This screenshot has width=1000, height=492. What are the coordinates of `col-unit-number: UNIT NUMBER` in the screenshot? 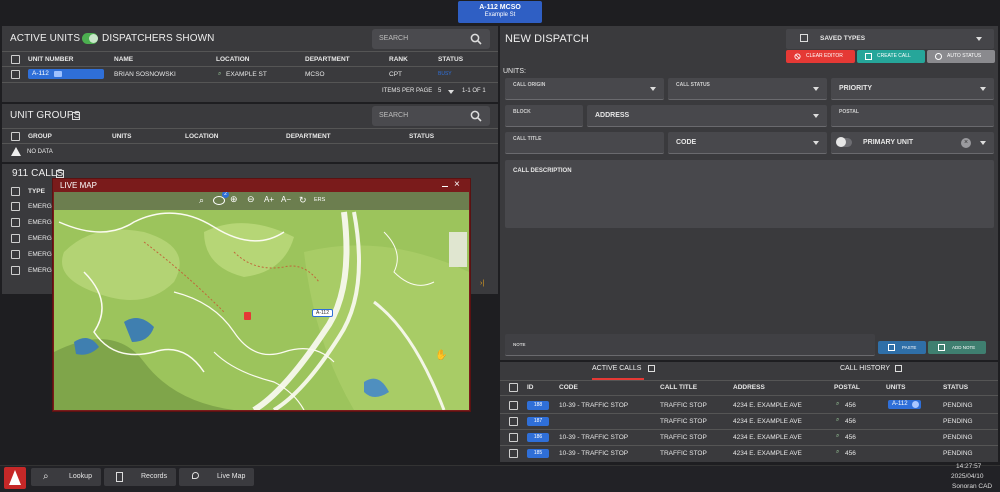 It's located at (51, 59).